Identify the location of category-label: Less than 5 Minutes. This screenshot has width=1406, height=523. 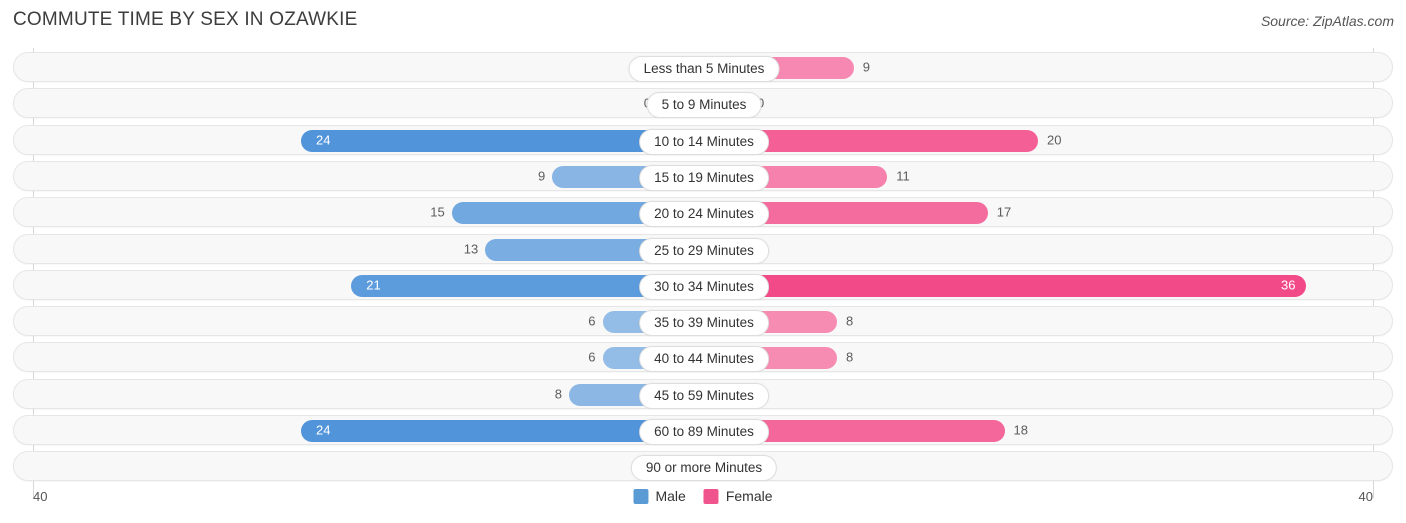
(704, 69).